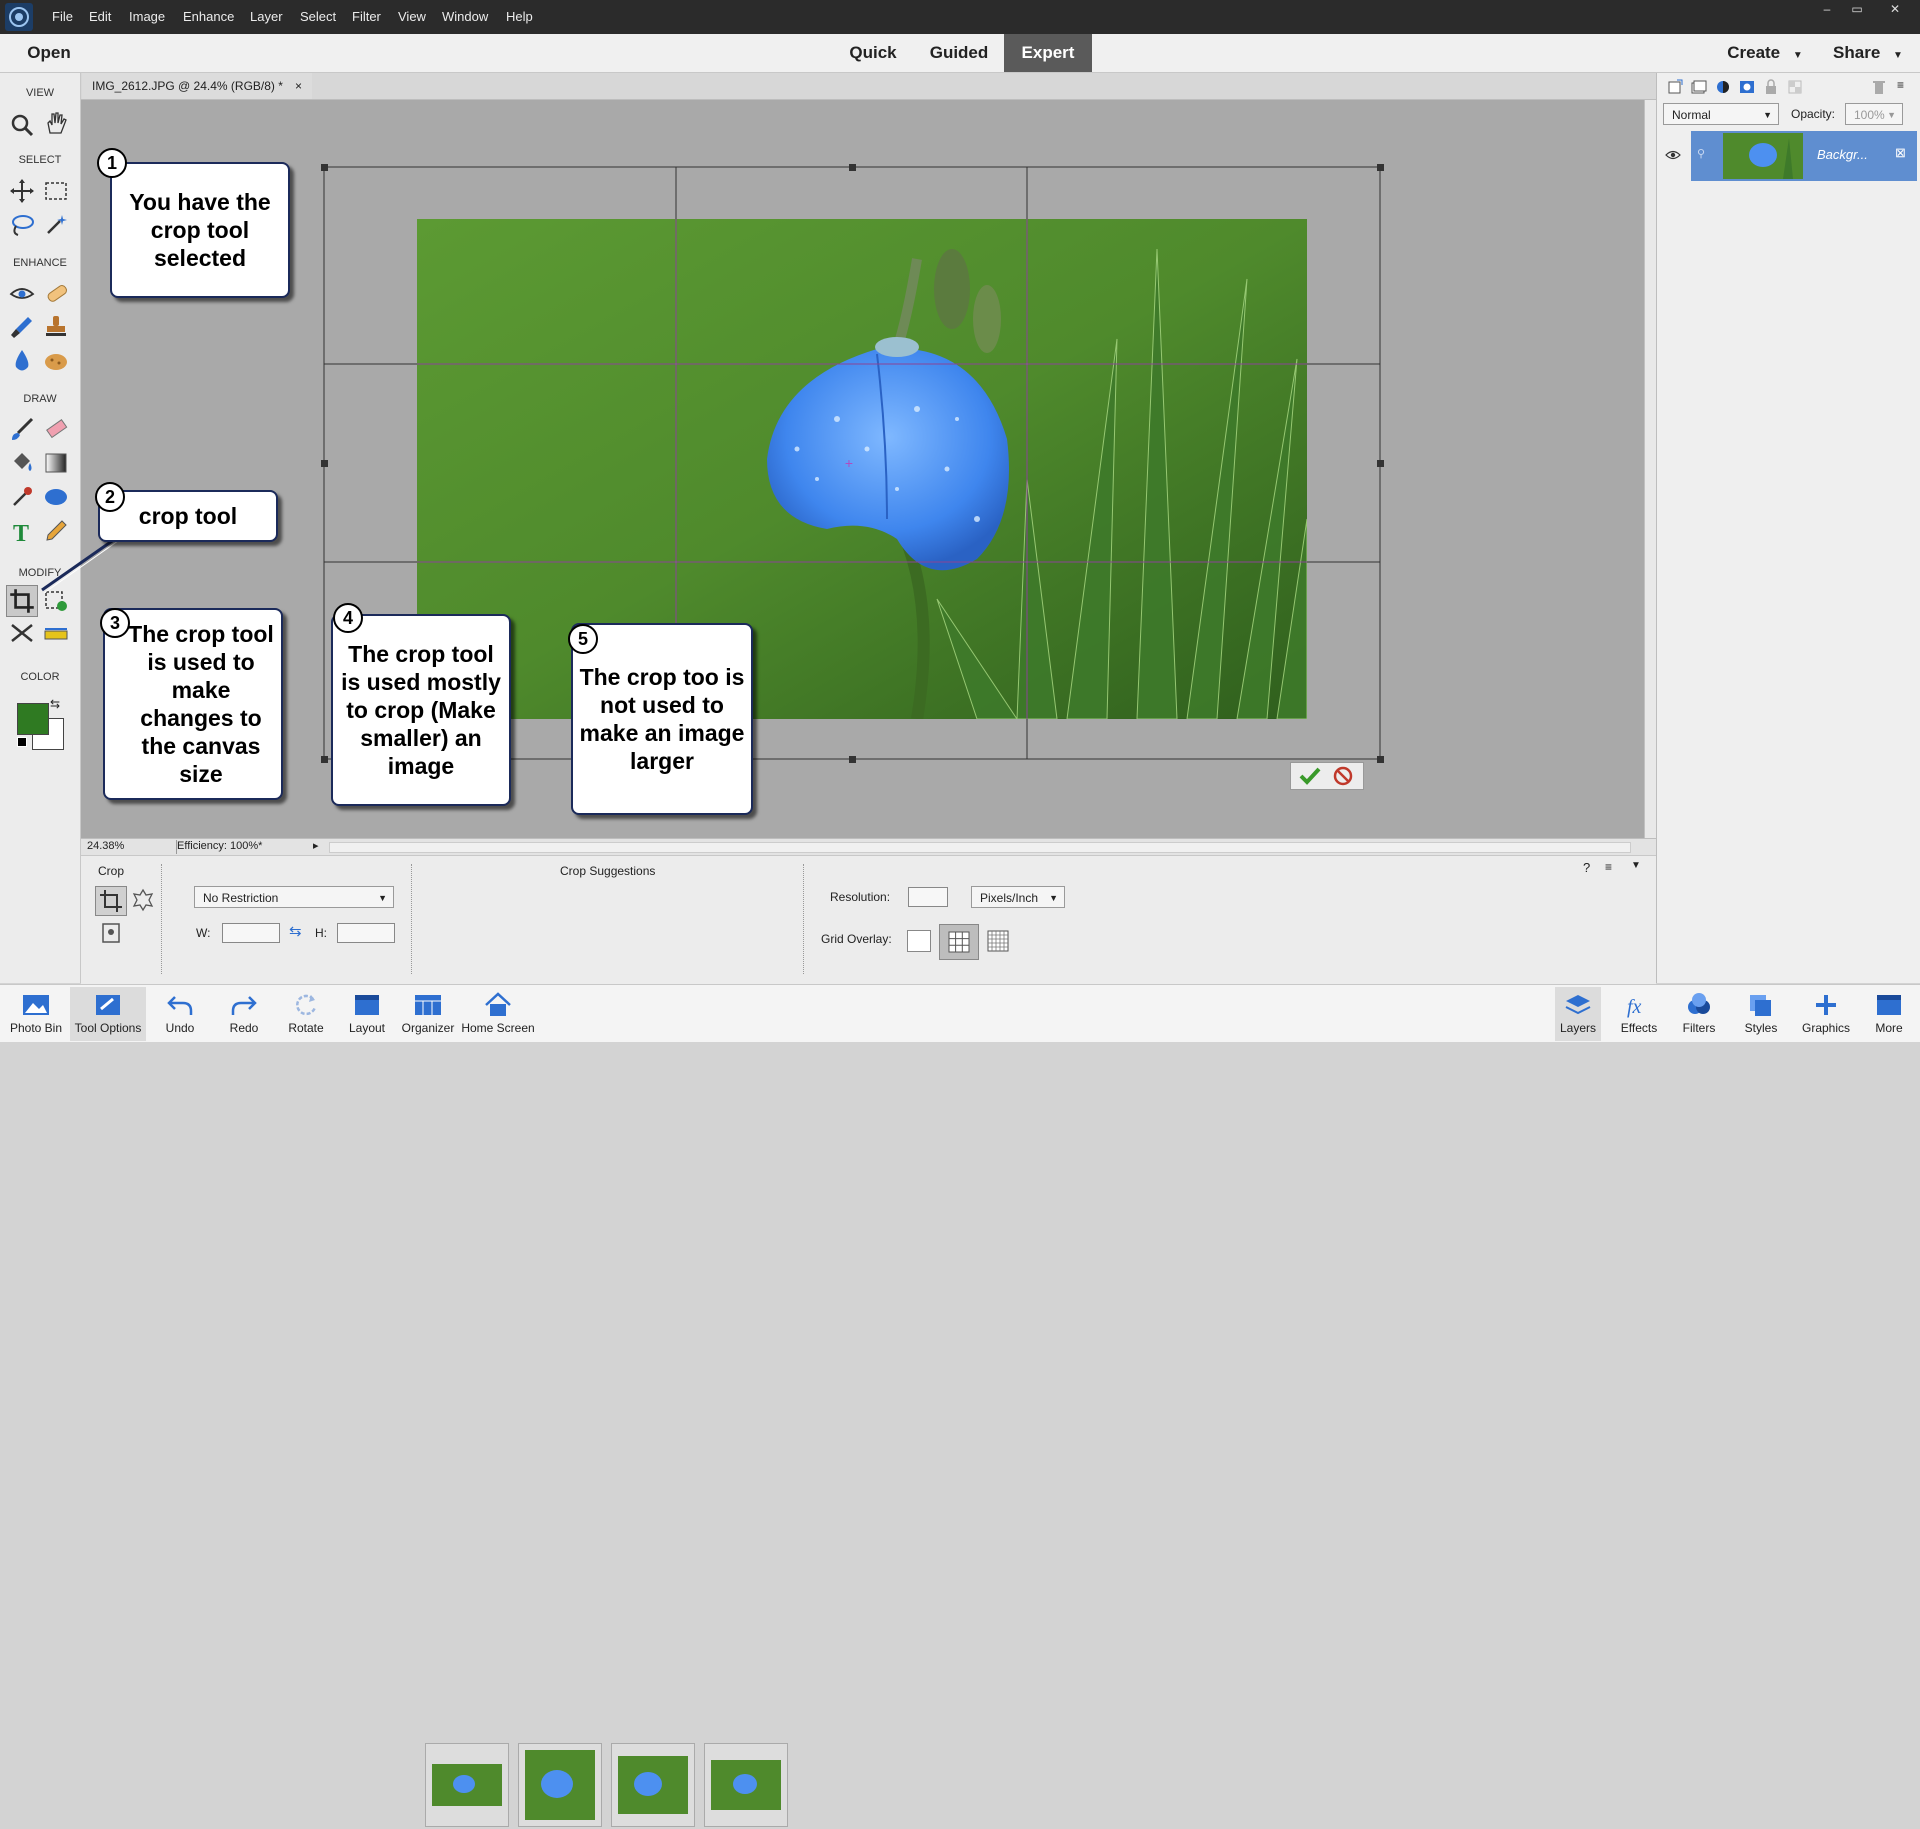 The width and height of the screenshot is (1920, 1829). Describe the element at coordinates (1900, 85) in the screenshot. I see `panel-menu-icon: ≡` at that location.